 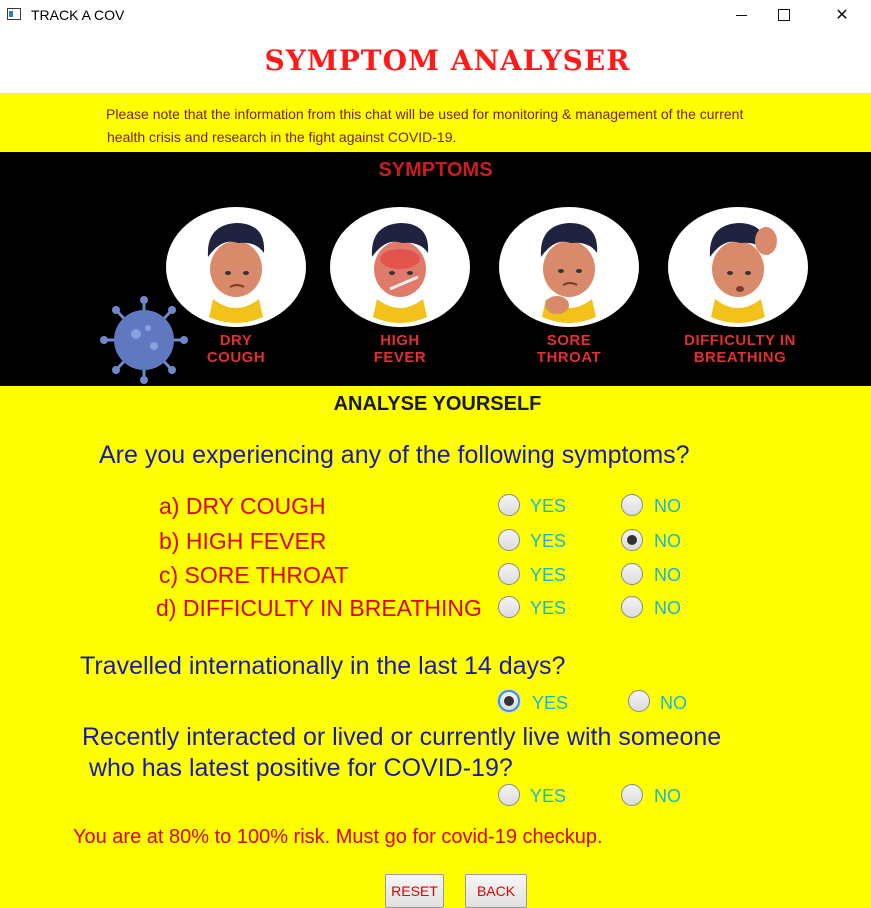 What do you see at coordinates (243, 541) in the screenshot?
I see `row-label-high-fever: b) HIGH FEVER` at bounding box center [243, 541].